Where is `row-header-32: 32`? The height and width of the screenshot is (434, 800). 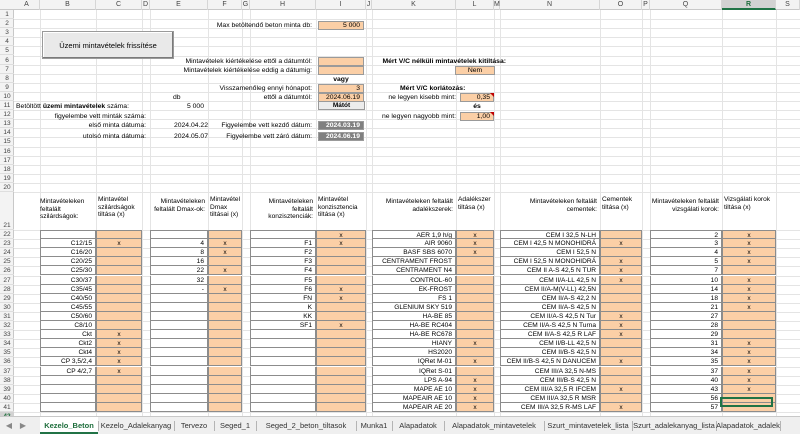
row-header-32: 32 is located at coordinates (7, 326).